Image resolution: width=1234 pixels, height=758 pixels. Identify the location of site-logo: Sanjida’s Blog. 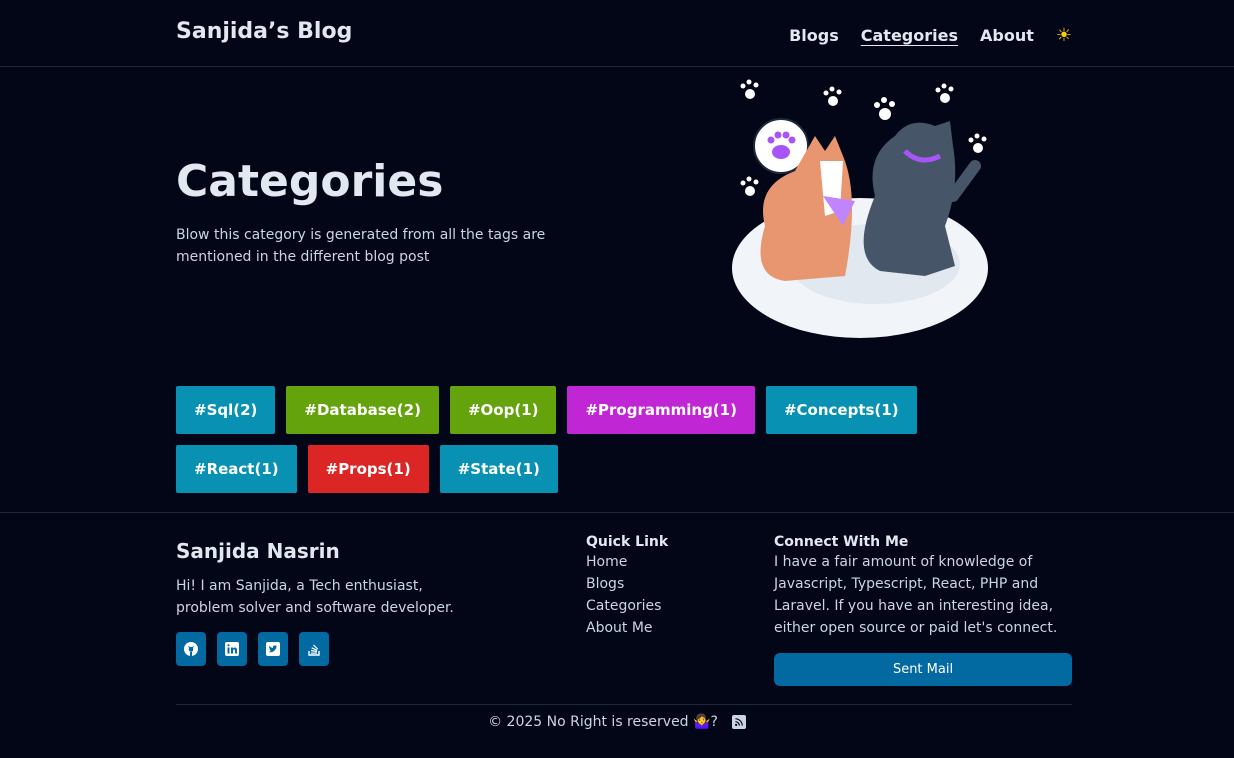
(264, 31).